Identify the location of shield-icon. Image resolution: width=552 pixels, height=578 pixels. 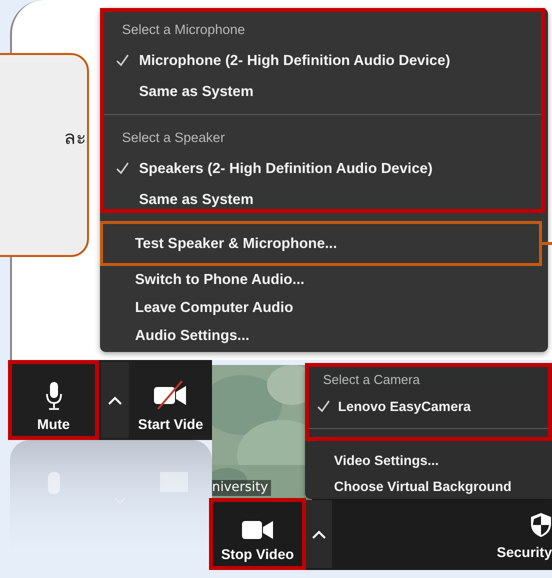
(541, 525).